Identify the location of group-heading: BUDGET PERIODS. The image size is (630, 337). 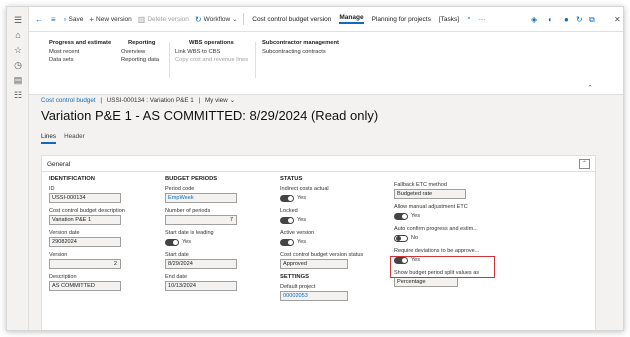
(191, 179).